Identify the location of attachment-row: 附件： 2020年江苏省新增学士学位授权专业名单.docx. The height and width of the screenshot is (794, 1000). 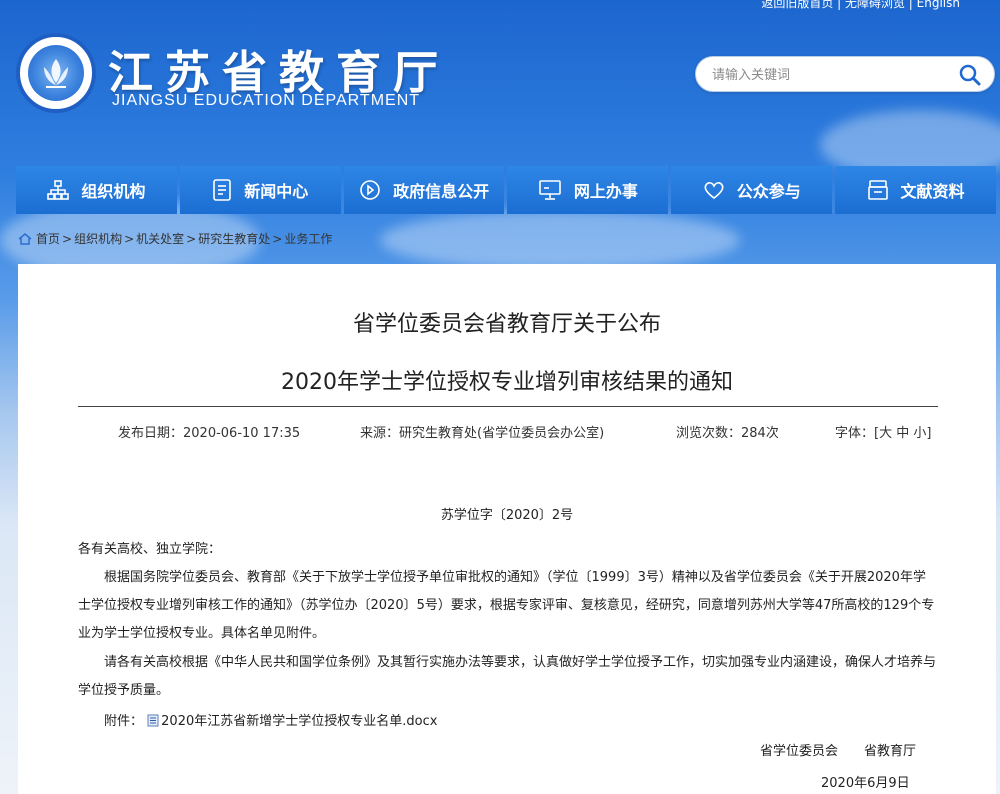
(354, 722).